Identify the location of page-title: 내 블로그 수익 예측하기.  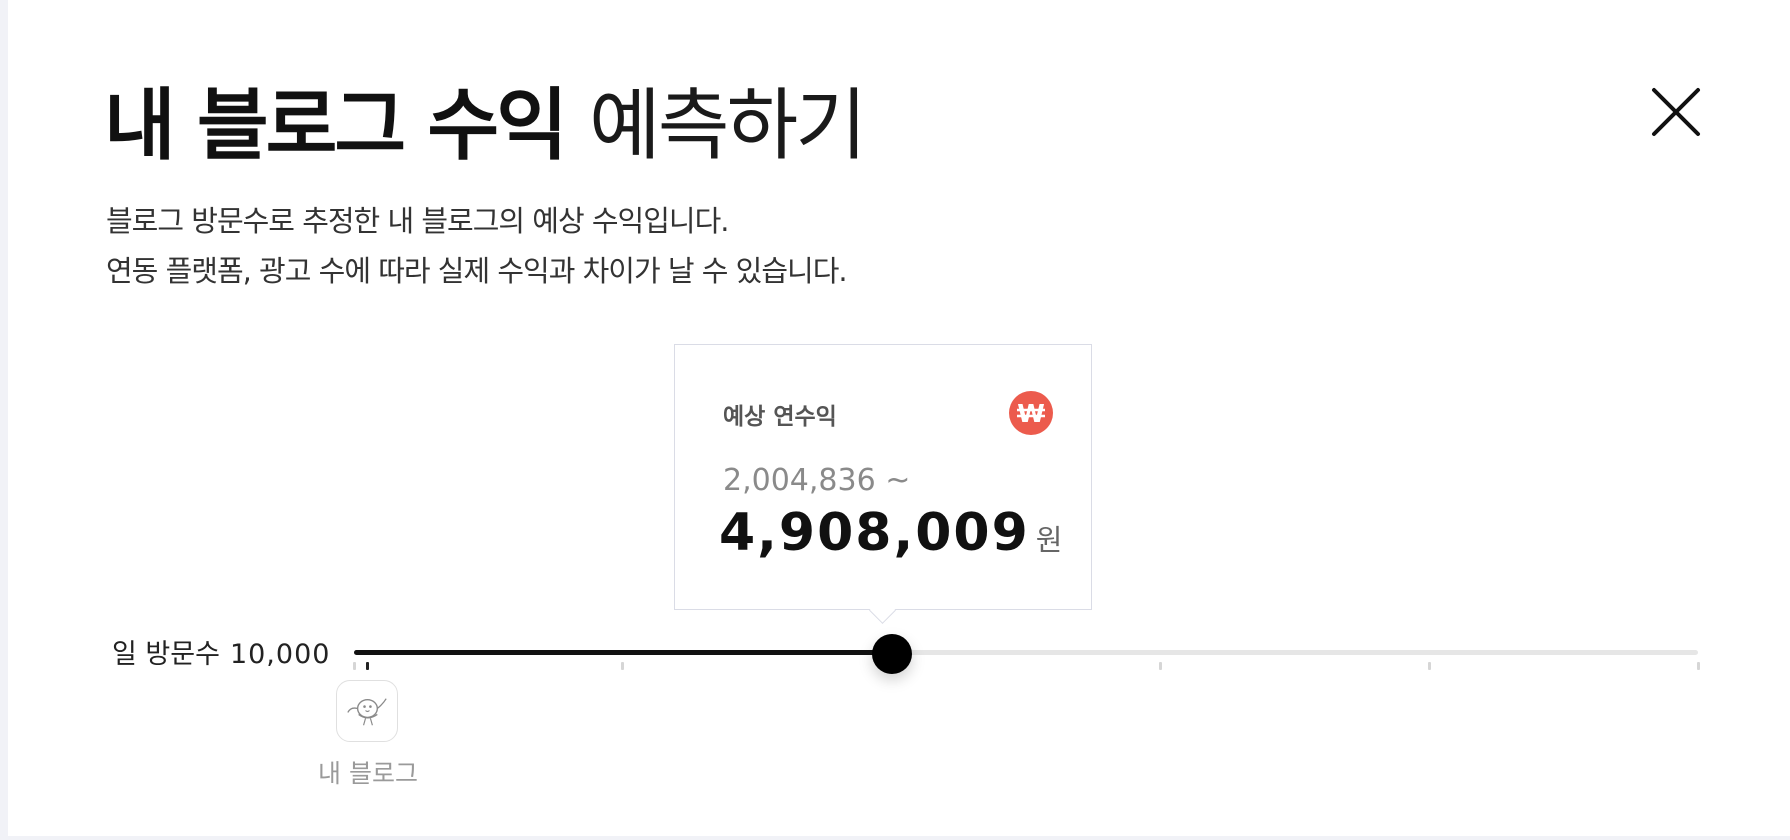
(485, 126).